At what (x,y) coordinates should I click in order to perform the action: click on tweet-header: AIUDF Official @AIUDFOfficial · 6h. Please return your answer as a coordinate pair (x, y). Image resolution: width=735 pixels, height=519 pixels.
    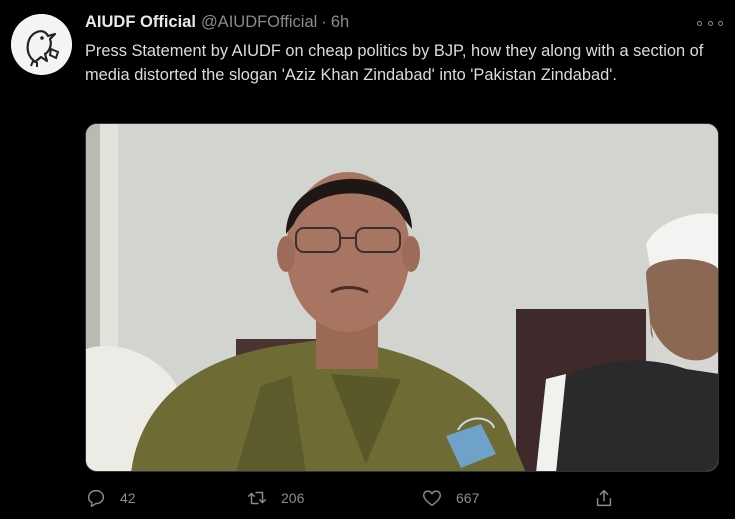
    Looking at the image, I should click on (217, 23).